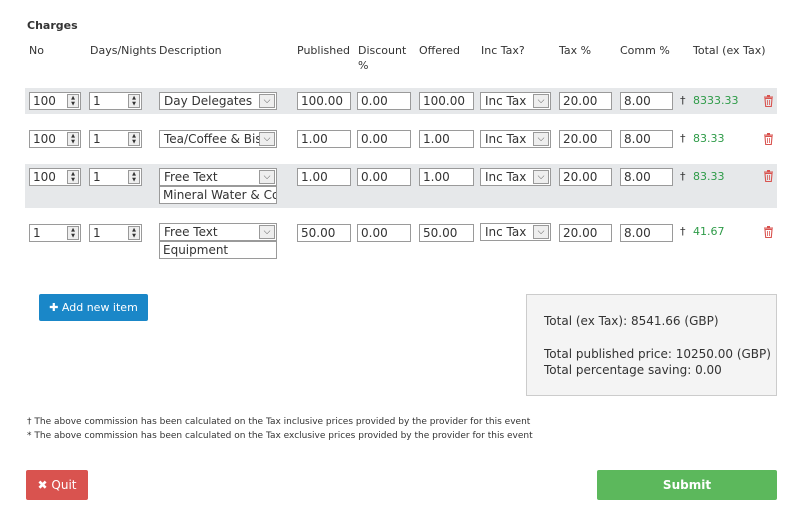 This screenshot has height=514, width=798. What do you see at coordinates (657, 354) in the screenshot?
I see `total-published-price: Total published price: 10250.00 (GBP)` at bounding box center [657, 354].